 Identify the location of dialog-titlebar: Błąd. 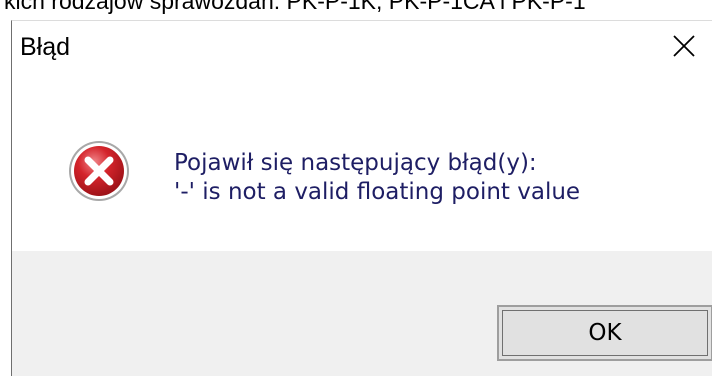
(362, 48).